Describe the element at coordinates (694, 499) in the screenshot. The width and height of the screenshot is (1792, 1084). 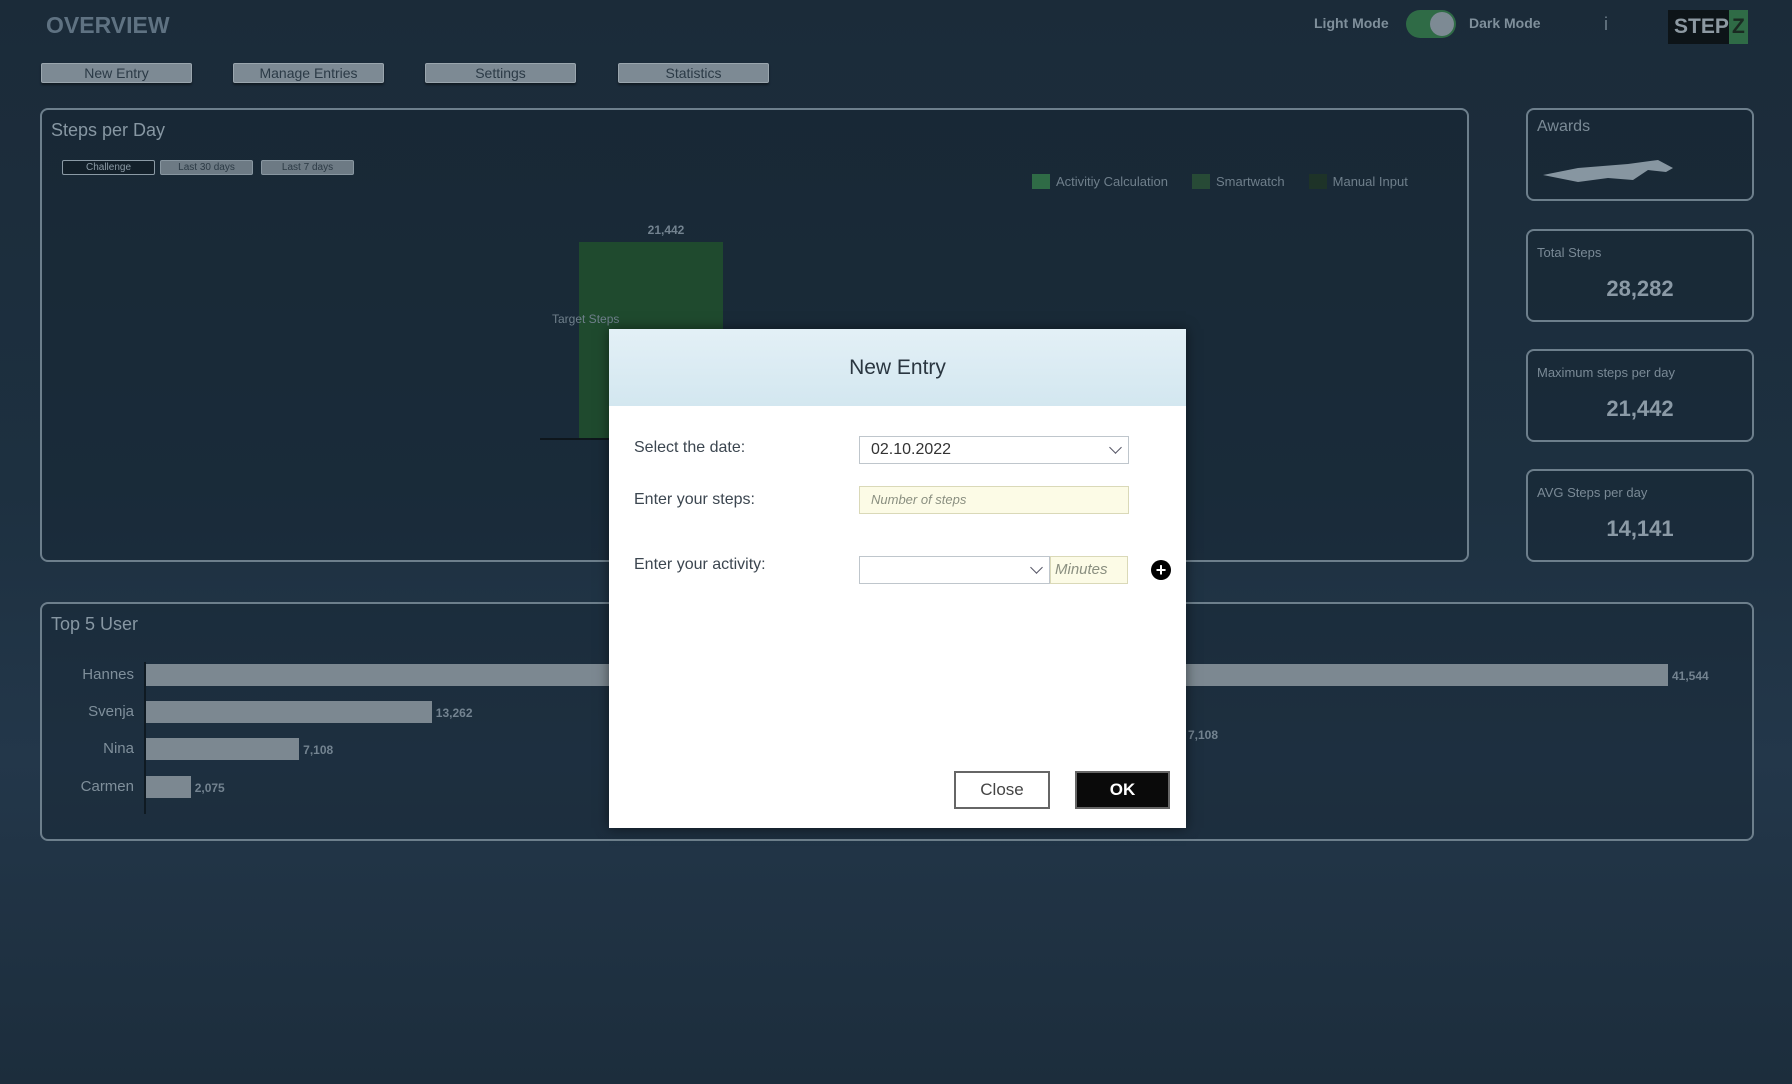
I see `steps-label: Enter your steps:` at that location.